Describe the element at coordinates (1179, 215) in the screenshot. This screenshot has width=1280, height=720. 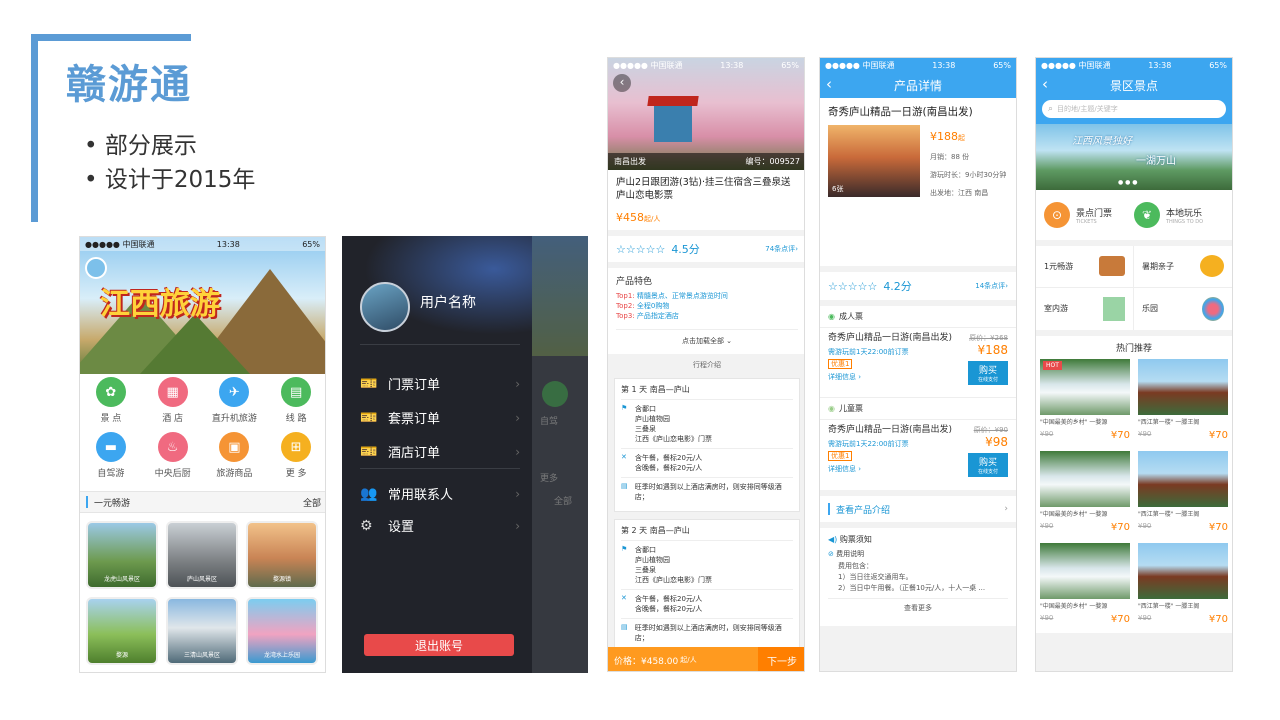
I see `cat-local-fun: ❦ 本地玩乐 THINGS TO DO` at that location.